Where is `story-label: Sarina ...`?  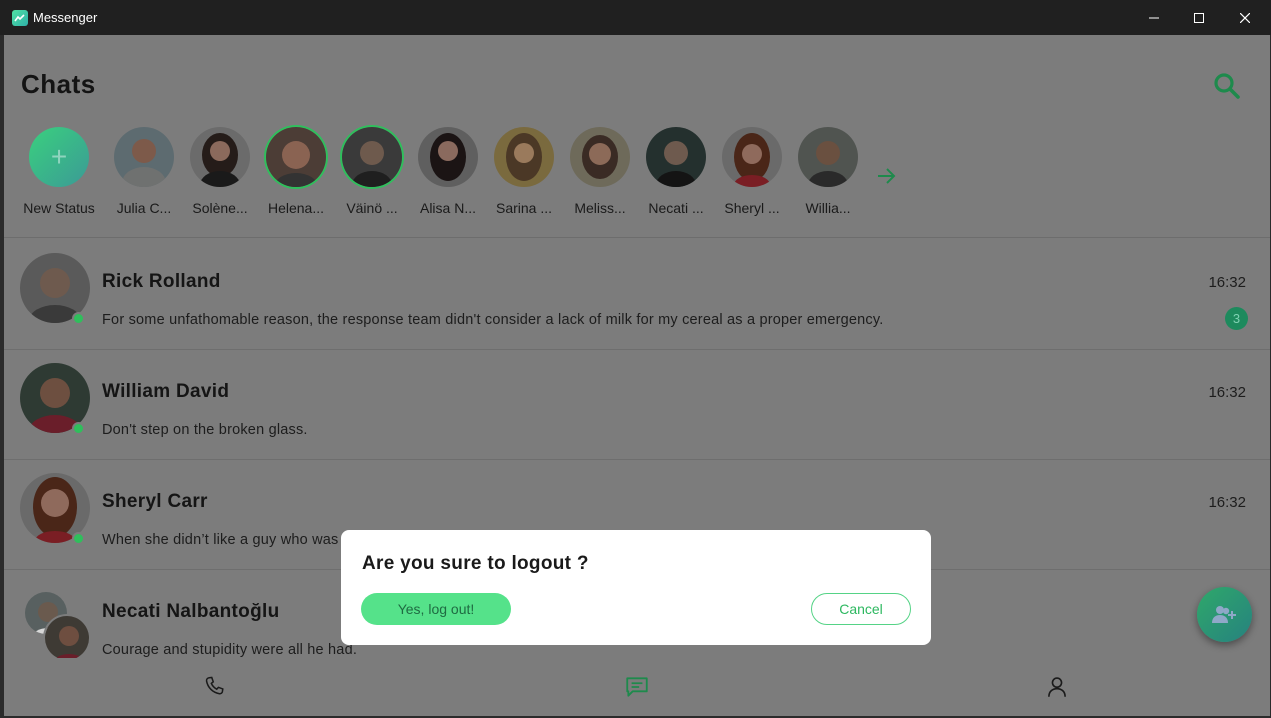
story-label: Sarina ... is located at coordinates (524, 208).